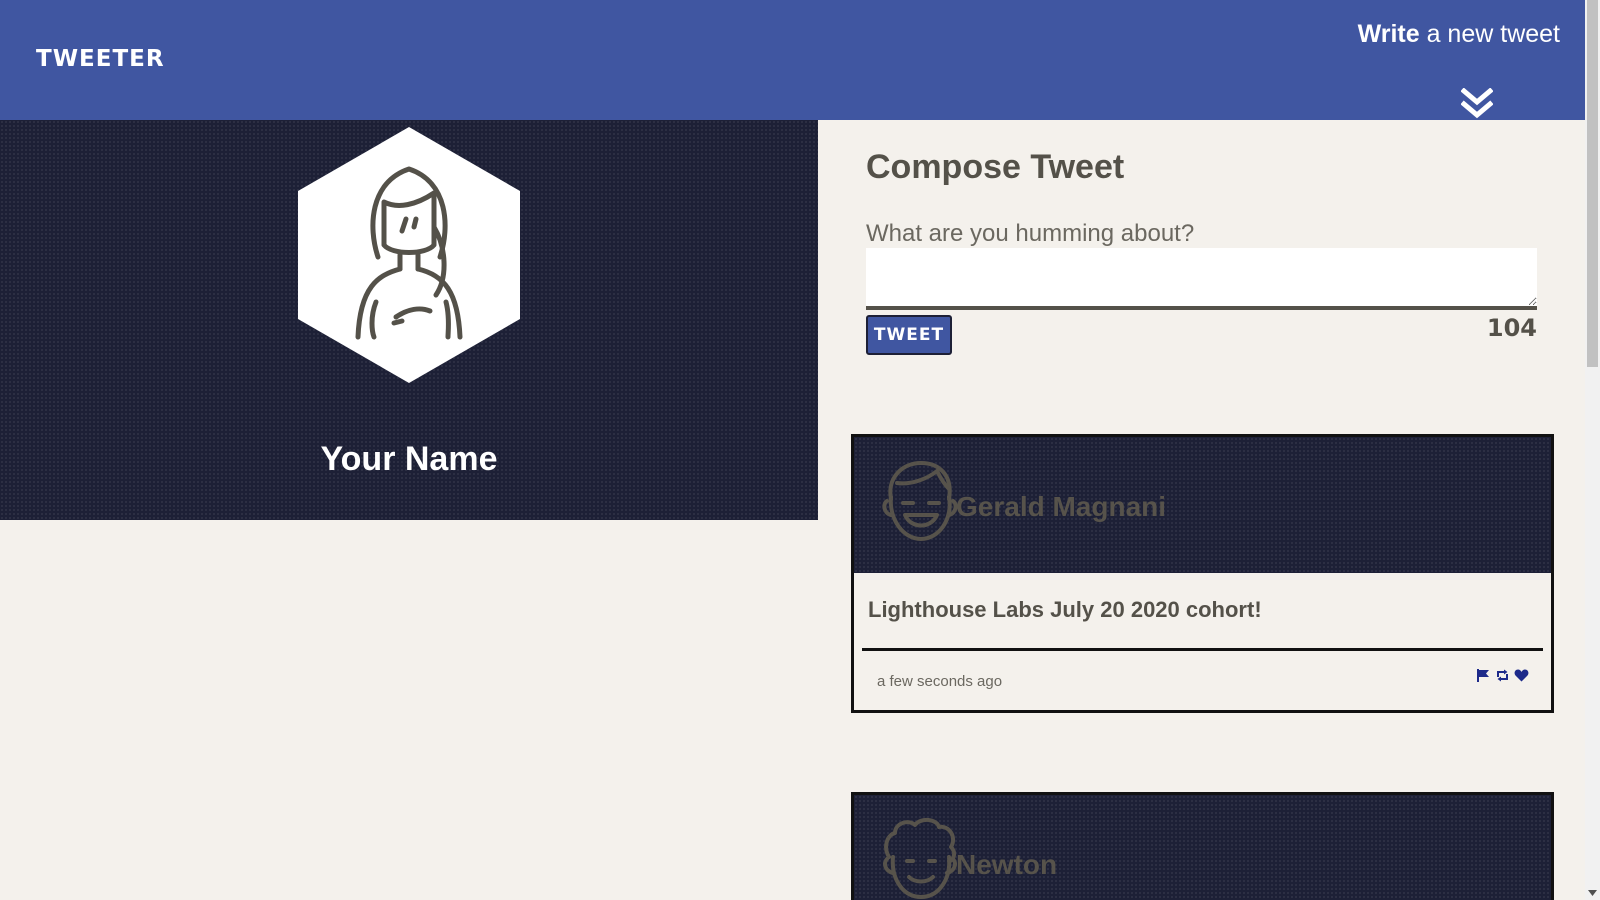 This screenshot has width=1600, height=900. Describe the element at coordinates (409, 459) in the screenshot. I see `profile-name: Your Name` at that location.